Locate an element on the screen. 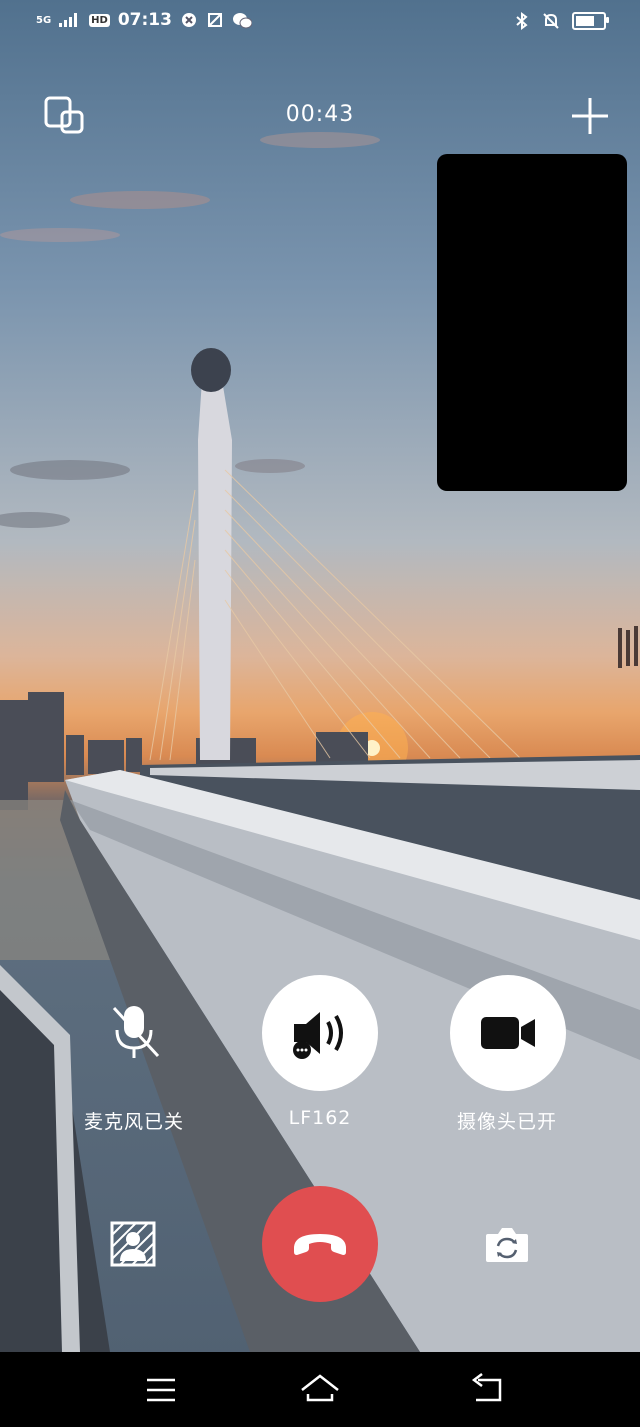 The height and width of the screenshot is (1427, 640). hd-badge: HD is located at coordinates (99, 20).